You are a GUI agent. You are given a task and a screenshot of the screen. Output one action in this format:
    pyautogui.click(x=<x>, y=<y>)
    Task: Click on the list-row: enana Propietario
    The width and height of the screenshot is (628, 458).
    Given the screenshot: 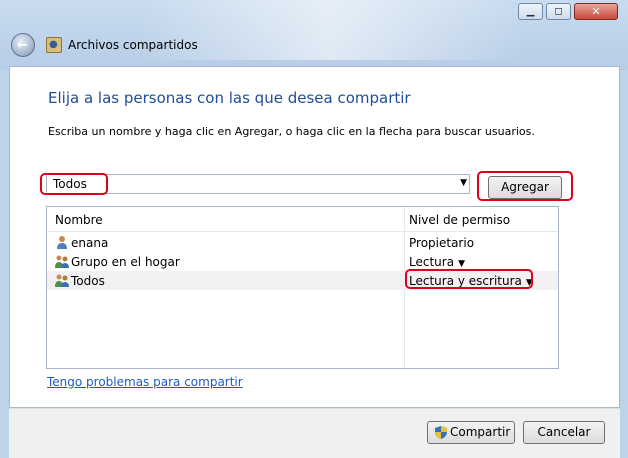 What is the action you would take?
    pyautogui.click(x=302, y=242)
    